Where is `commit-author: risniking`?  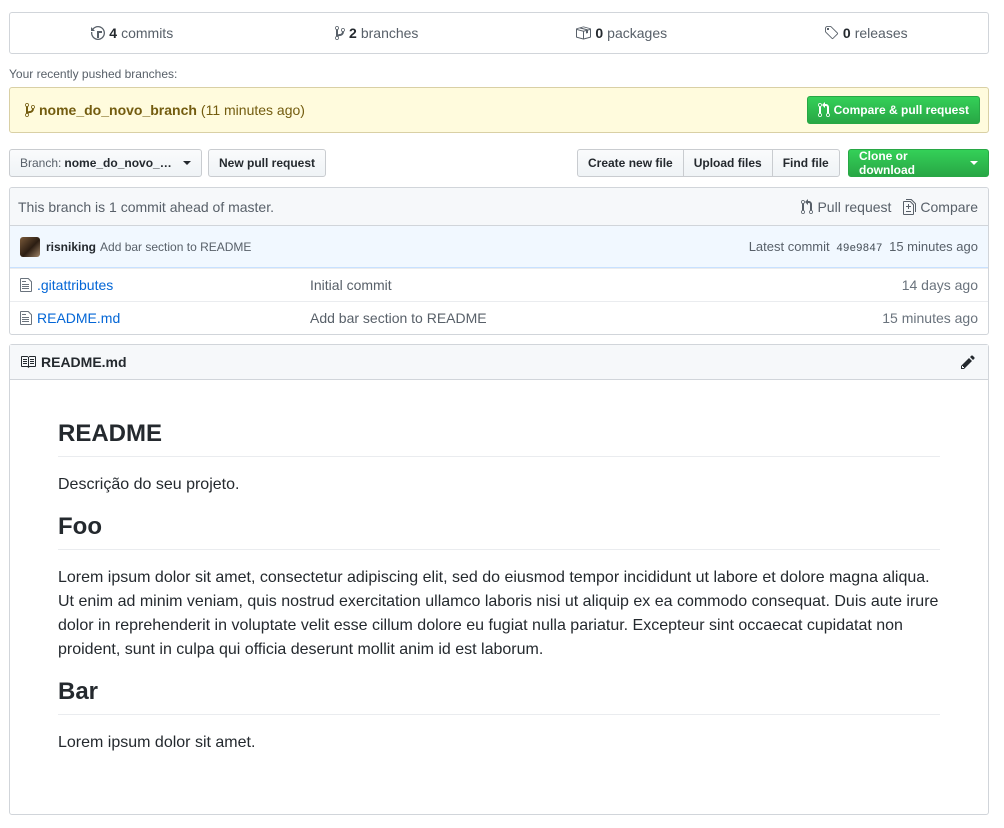 commit-author: risniking is located at coordinates (71, 247).